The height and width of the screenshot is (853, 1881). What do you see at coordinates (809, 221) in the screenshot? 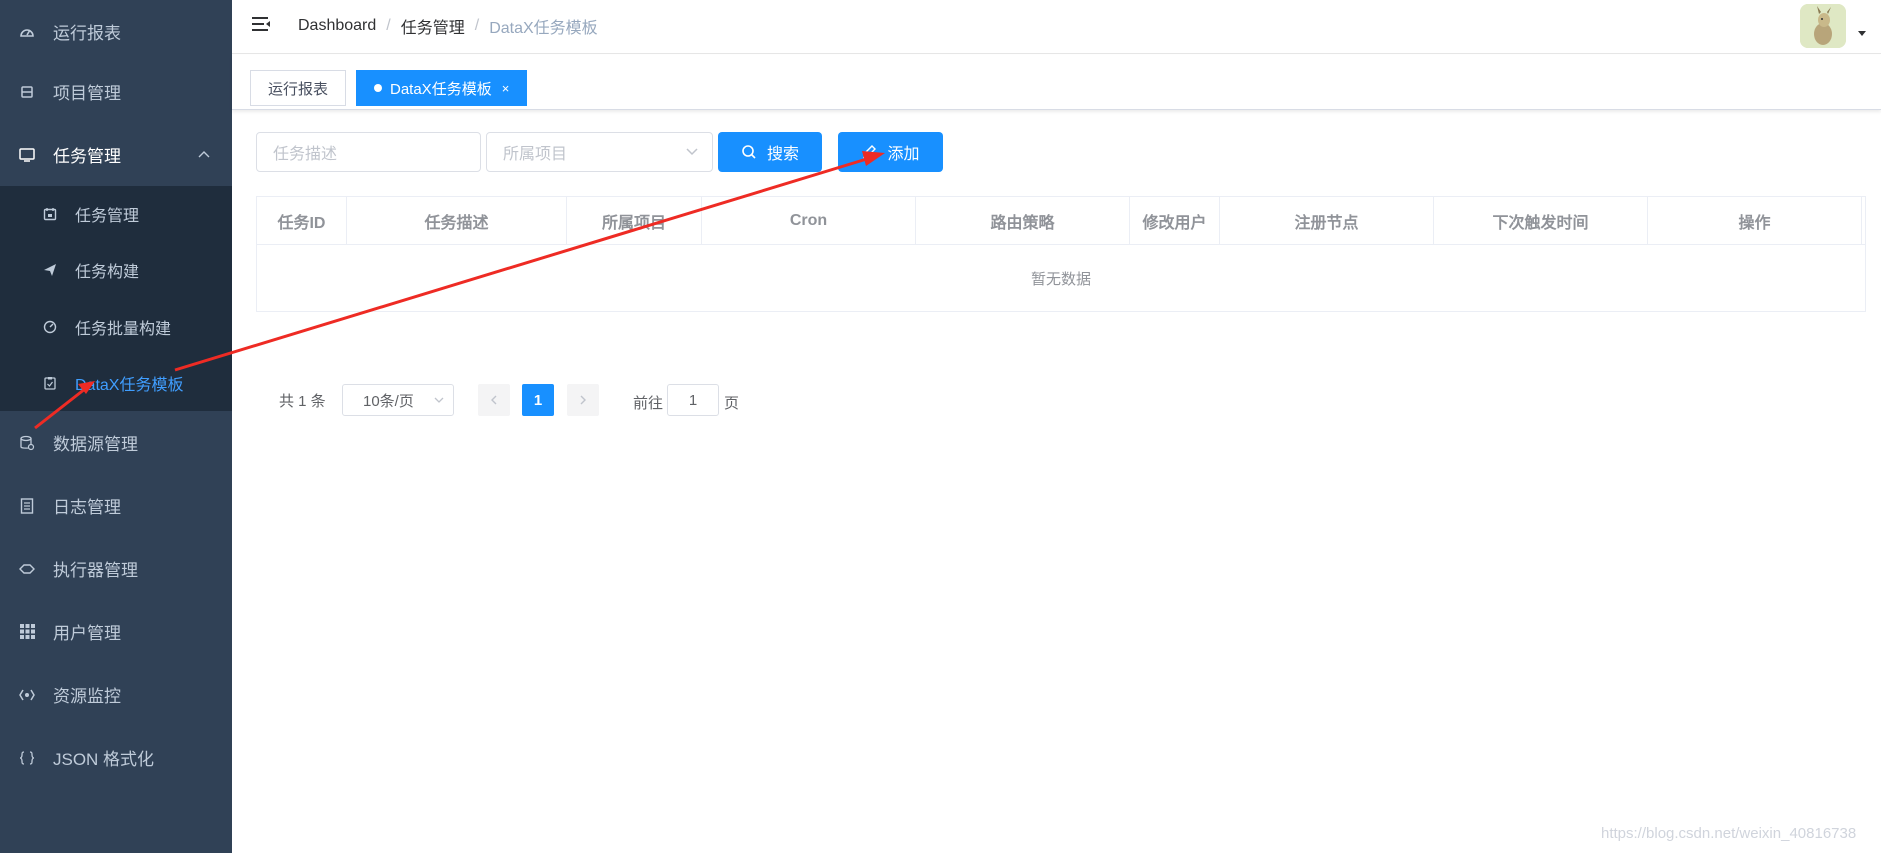
I see `column-header: Cron` at bounding box center [809, 221].